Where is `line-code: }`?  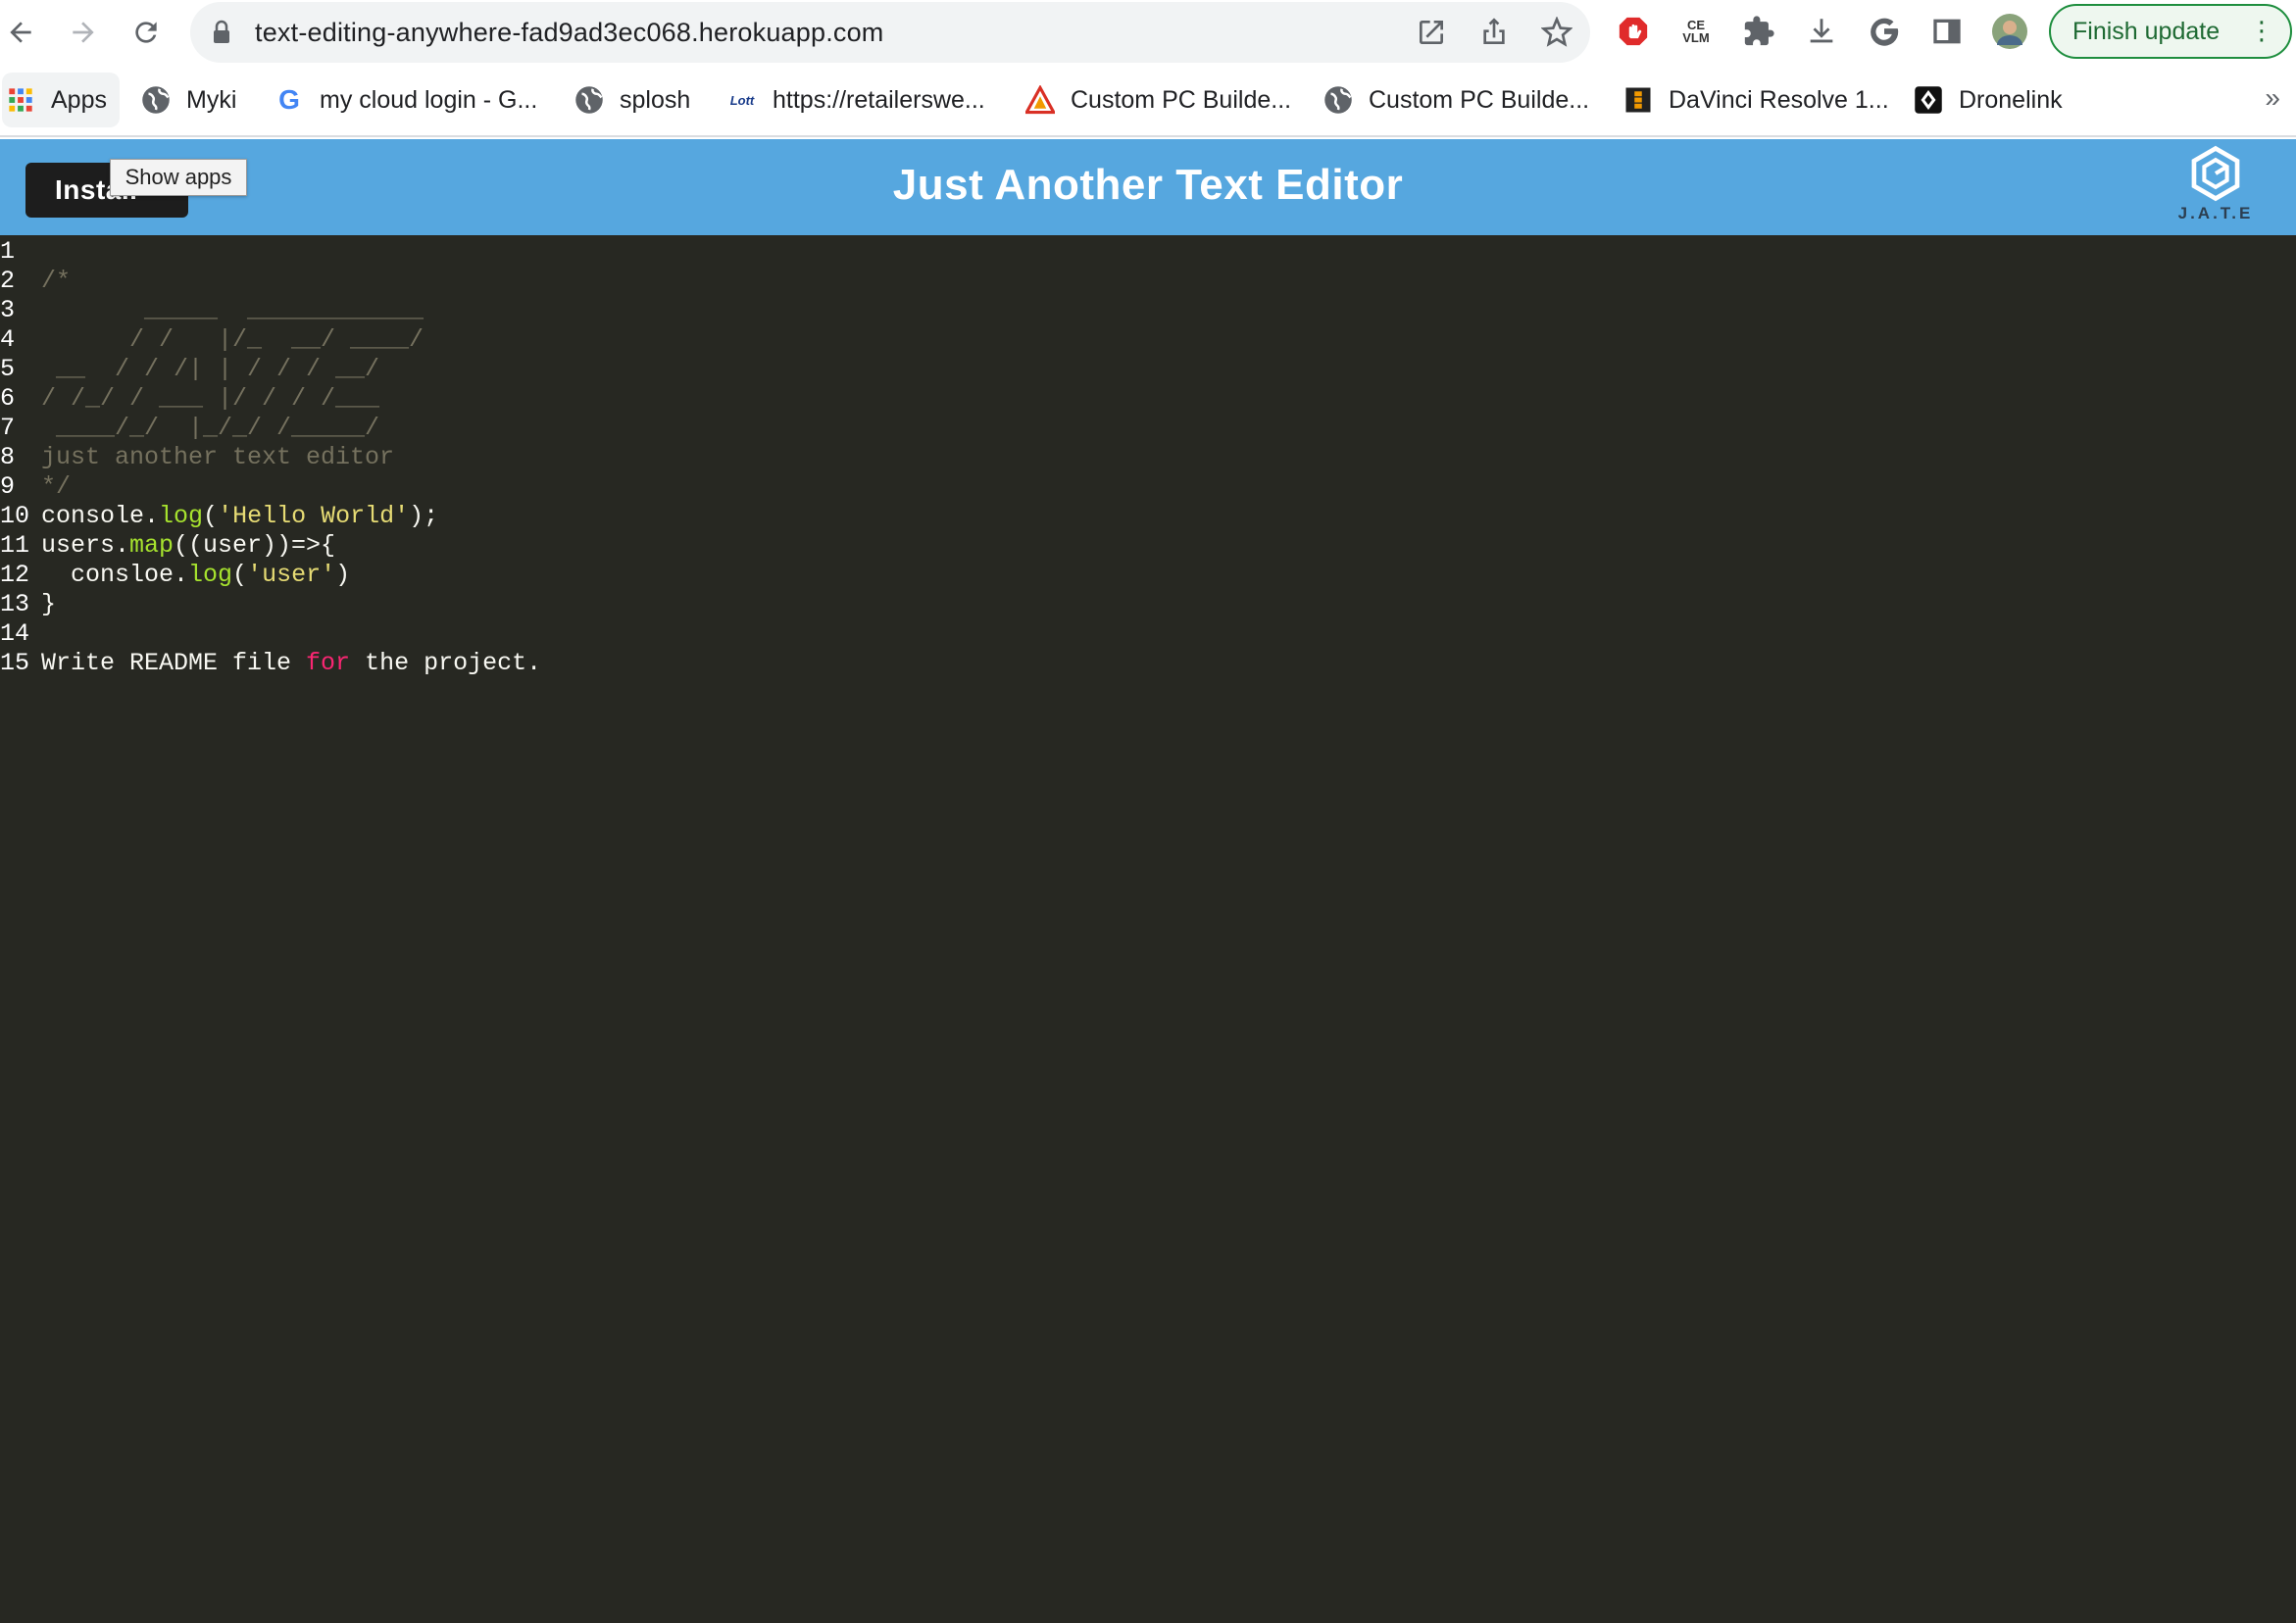 line-code: } is located at coordinates (48, 604).